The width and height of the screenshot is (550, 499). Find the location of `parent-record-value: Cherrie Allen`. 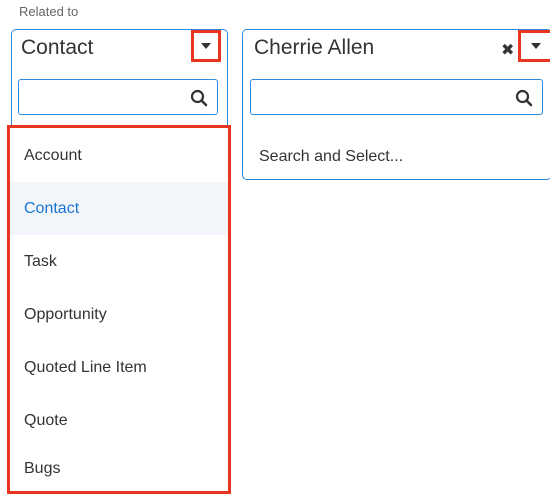

parent-record-value: Cherrie Allen is located at coordinates (314, 47).